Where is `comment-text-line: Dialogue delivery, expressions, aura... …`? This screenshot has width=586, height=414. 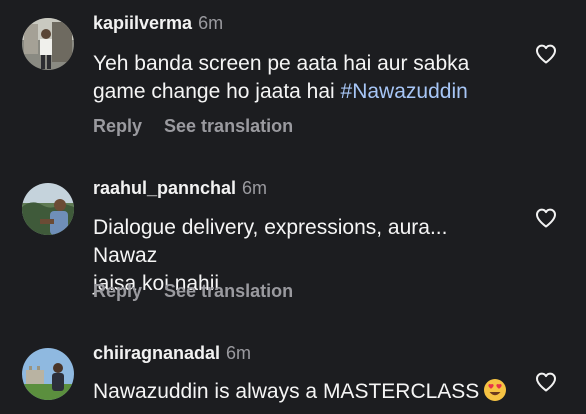
comment-text-line: Dialogue delivery, expressions, aura... … is located at coordinates (270, 241).